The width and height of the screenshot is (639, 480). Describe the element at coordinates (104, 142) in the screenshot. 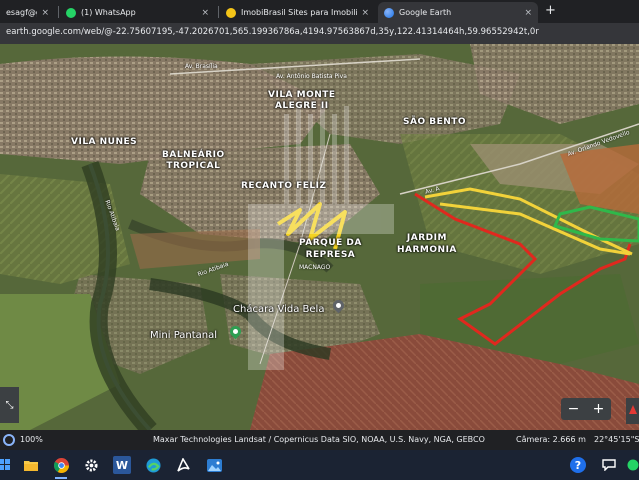

I see `place-label-vila-nunes: VILA NUNES` at that location.